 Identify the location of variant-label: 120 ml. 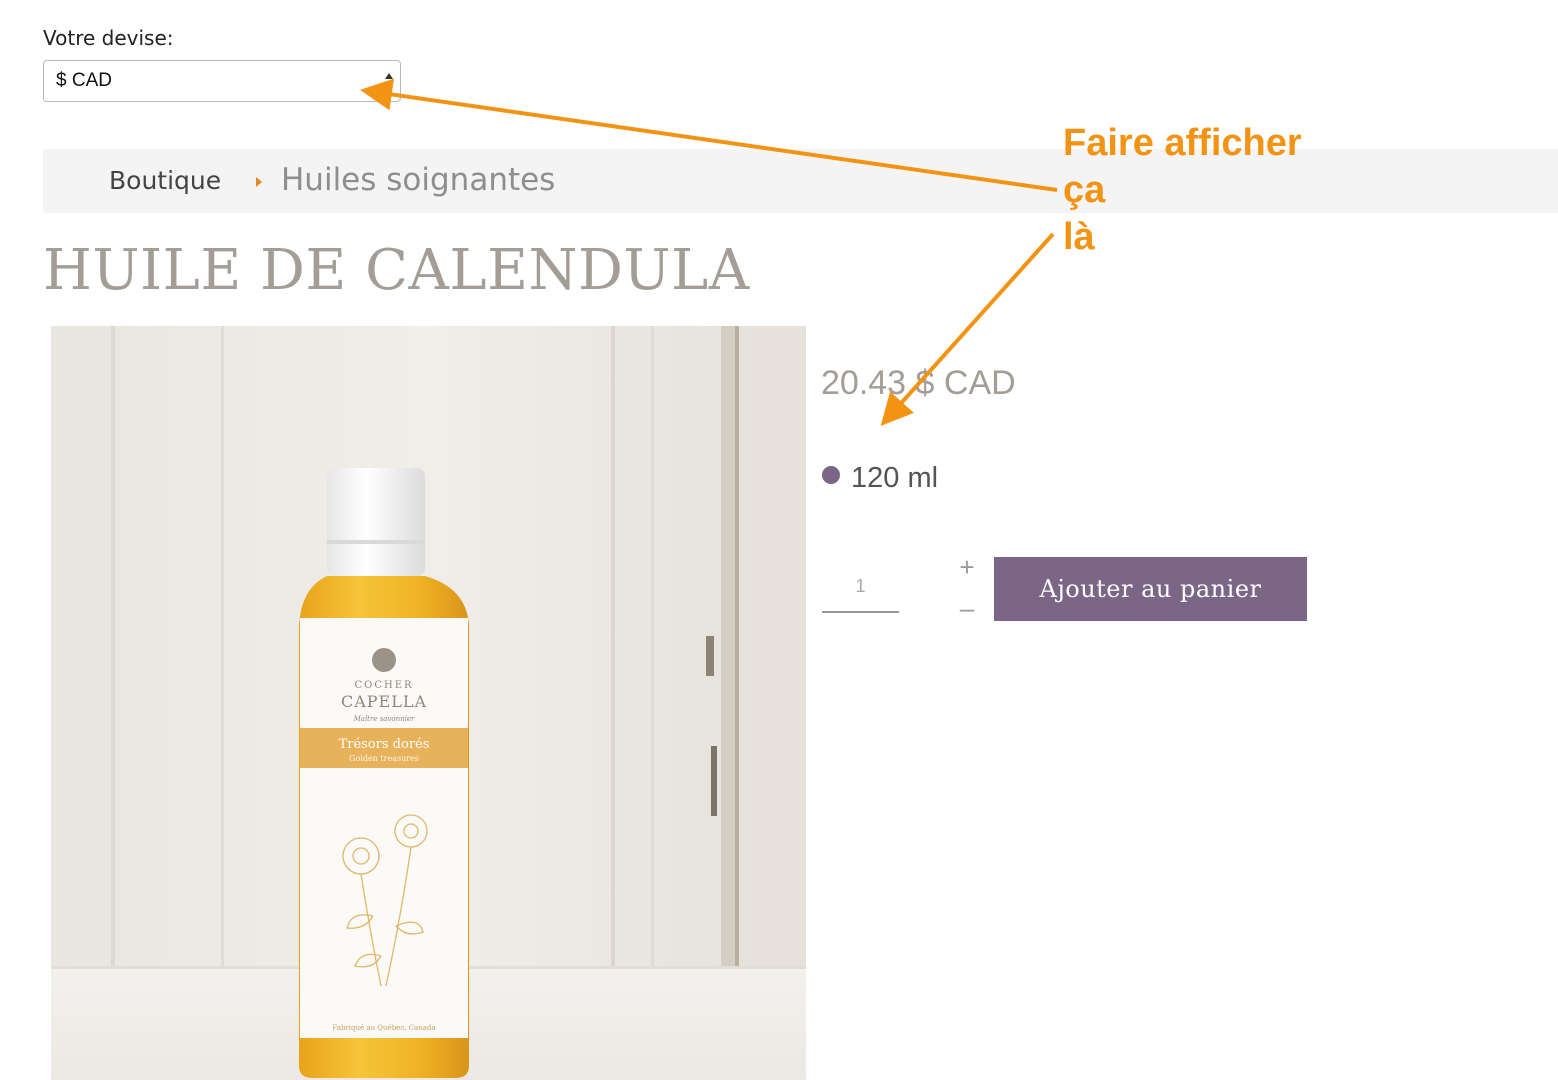
(894, 478).